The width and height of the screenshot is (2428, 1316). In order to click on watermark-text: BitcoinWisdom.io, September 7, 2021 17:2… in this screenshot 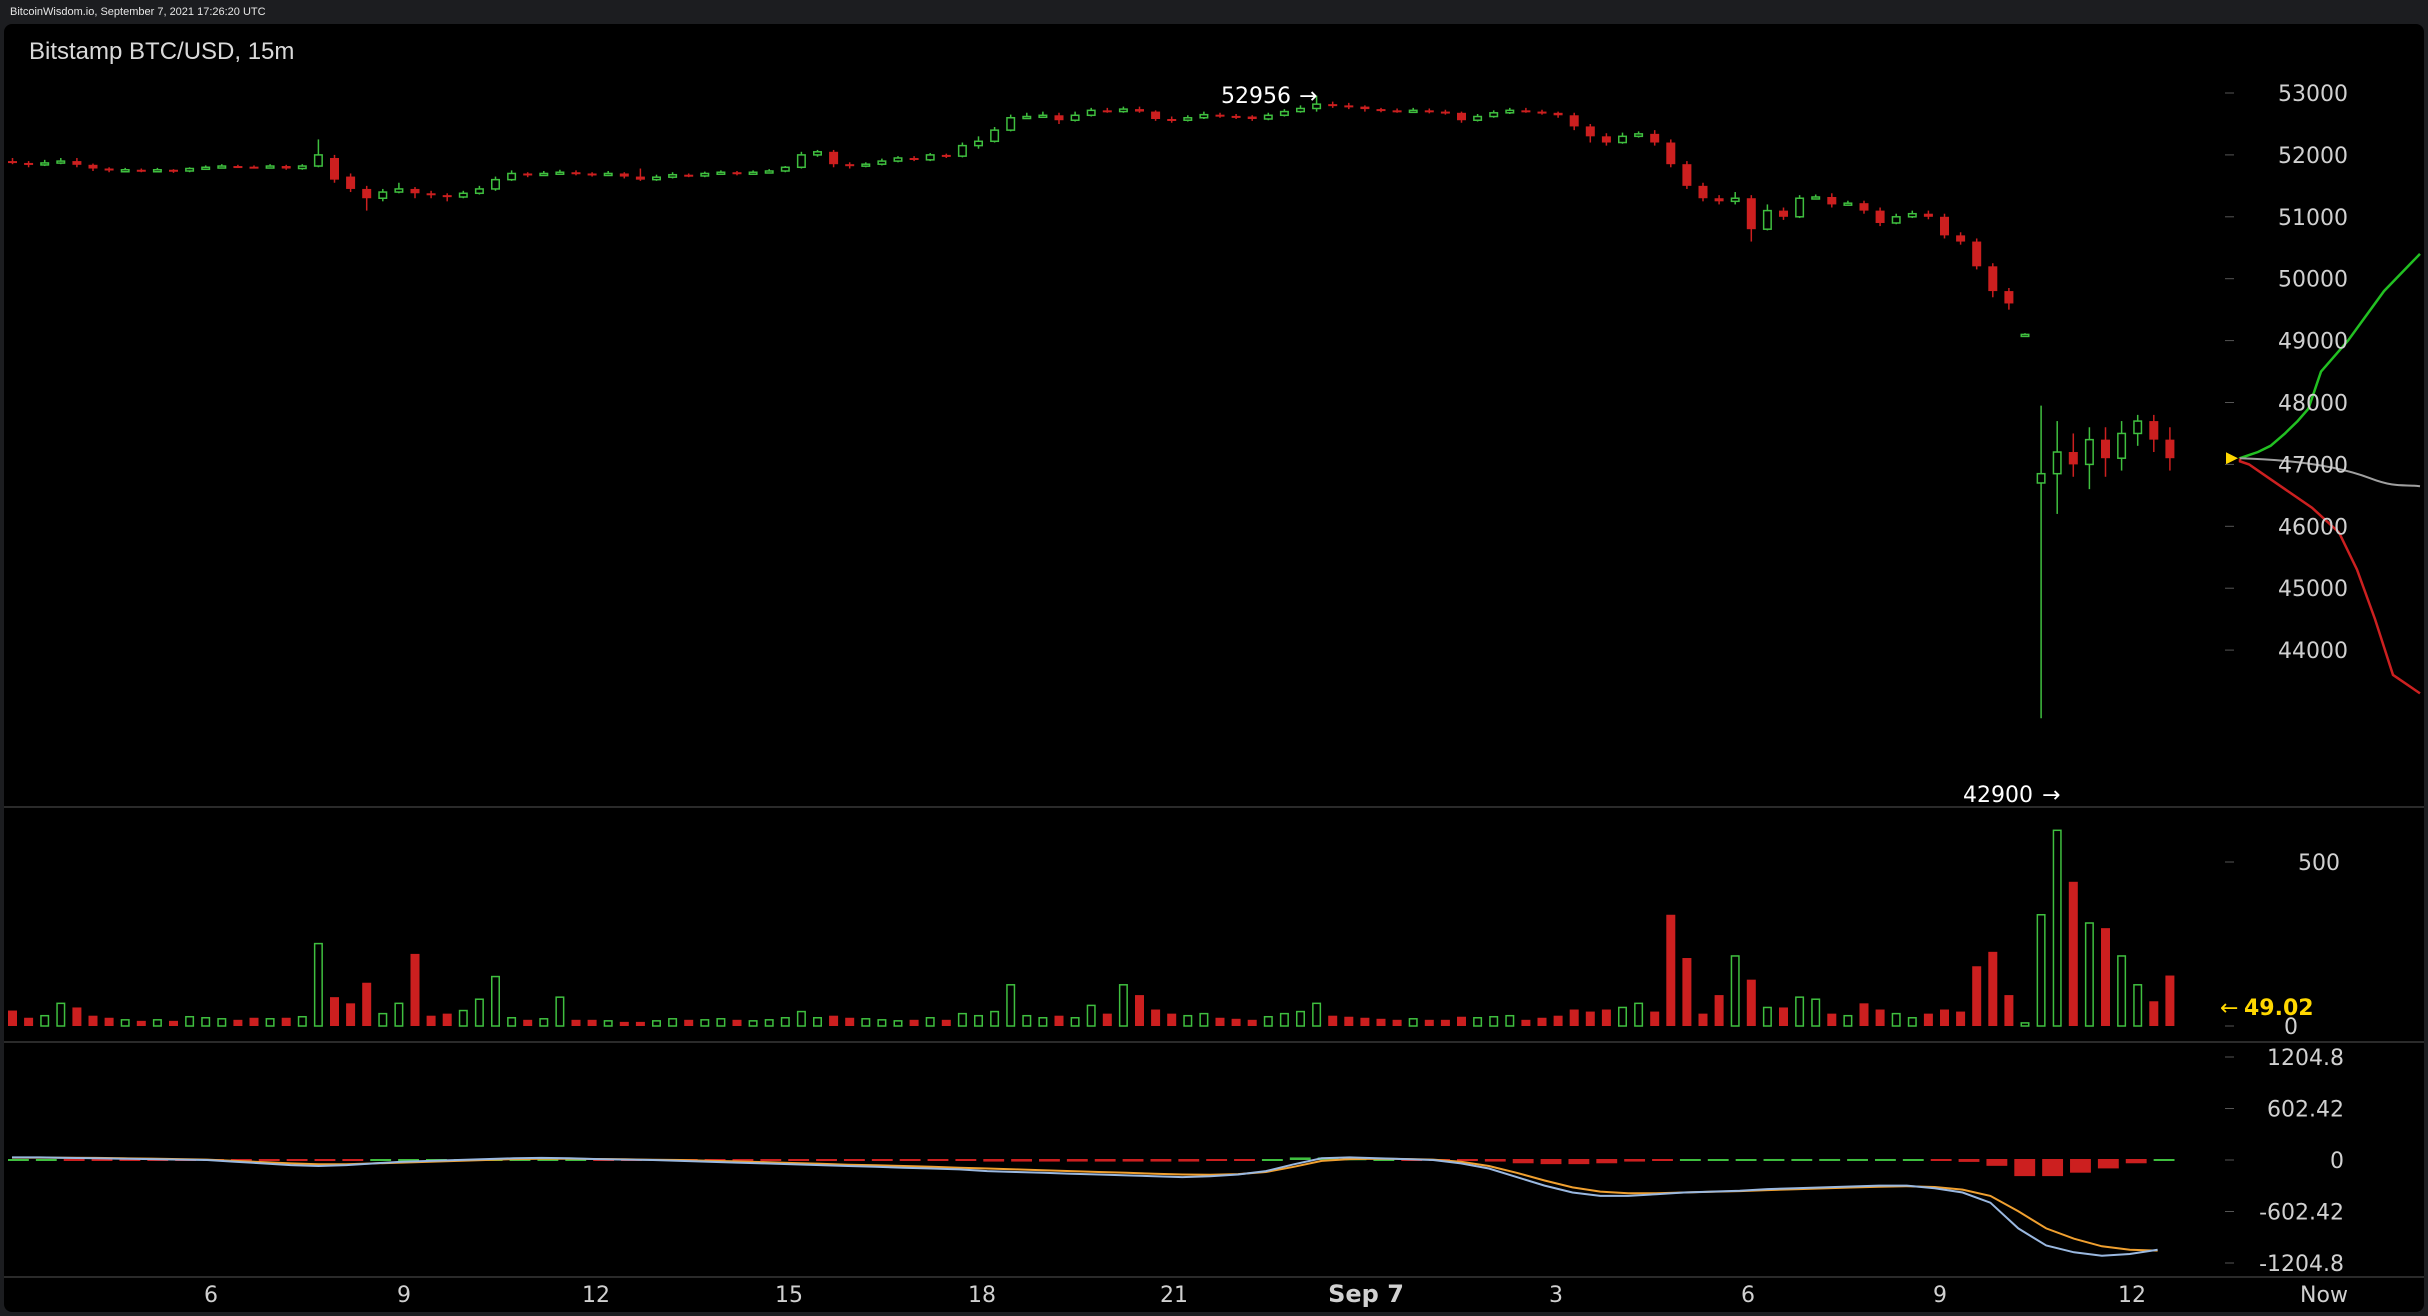, I will do `click(138, 12)`.